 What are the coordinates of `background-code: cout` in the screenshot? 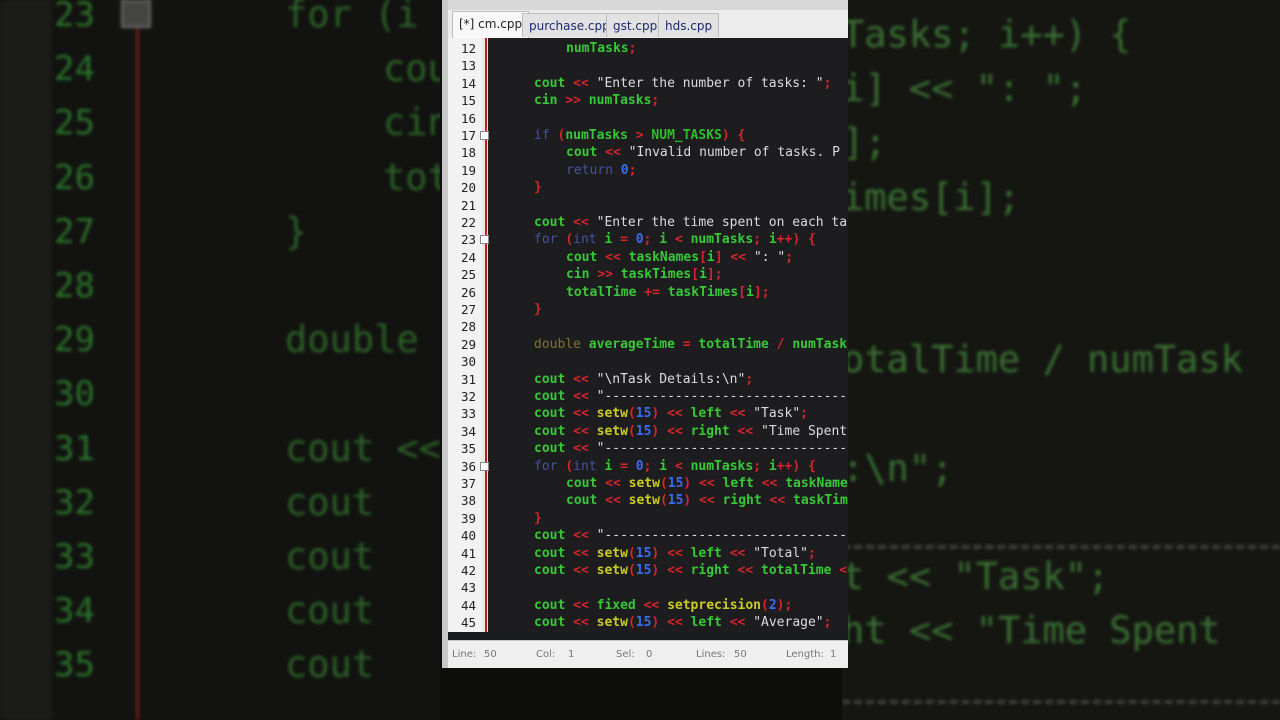 It's located at (330, 502).